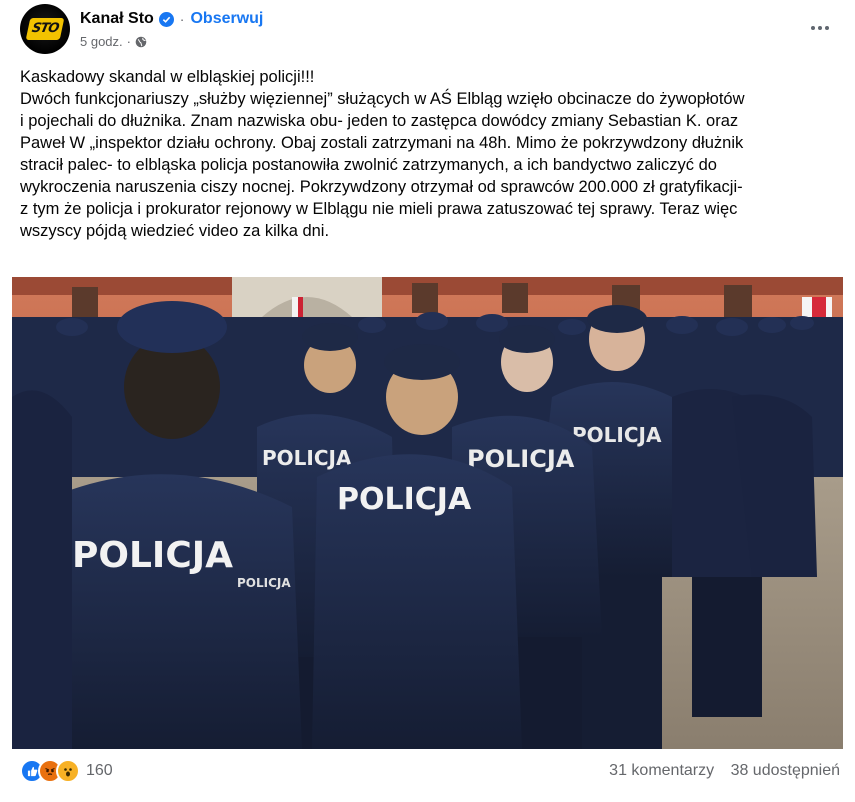  Describe the element at coordinates (226, 19) in the screenshot. I see `follow-button: Obserwuj` at that location.